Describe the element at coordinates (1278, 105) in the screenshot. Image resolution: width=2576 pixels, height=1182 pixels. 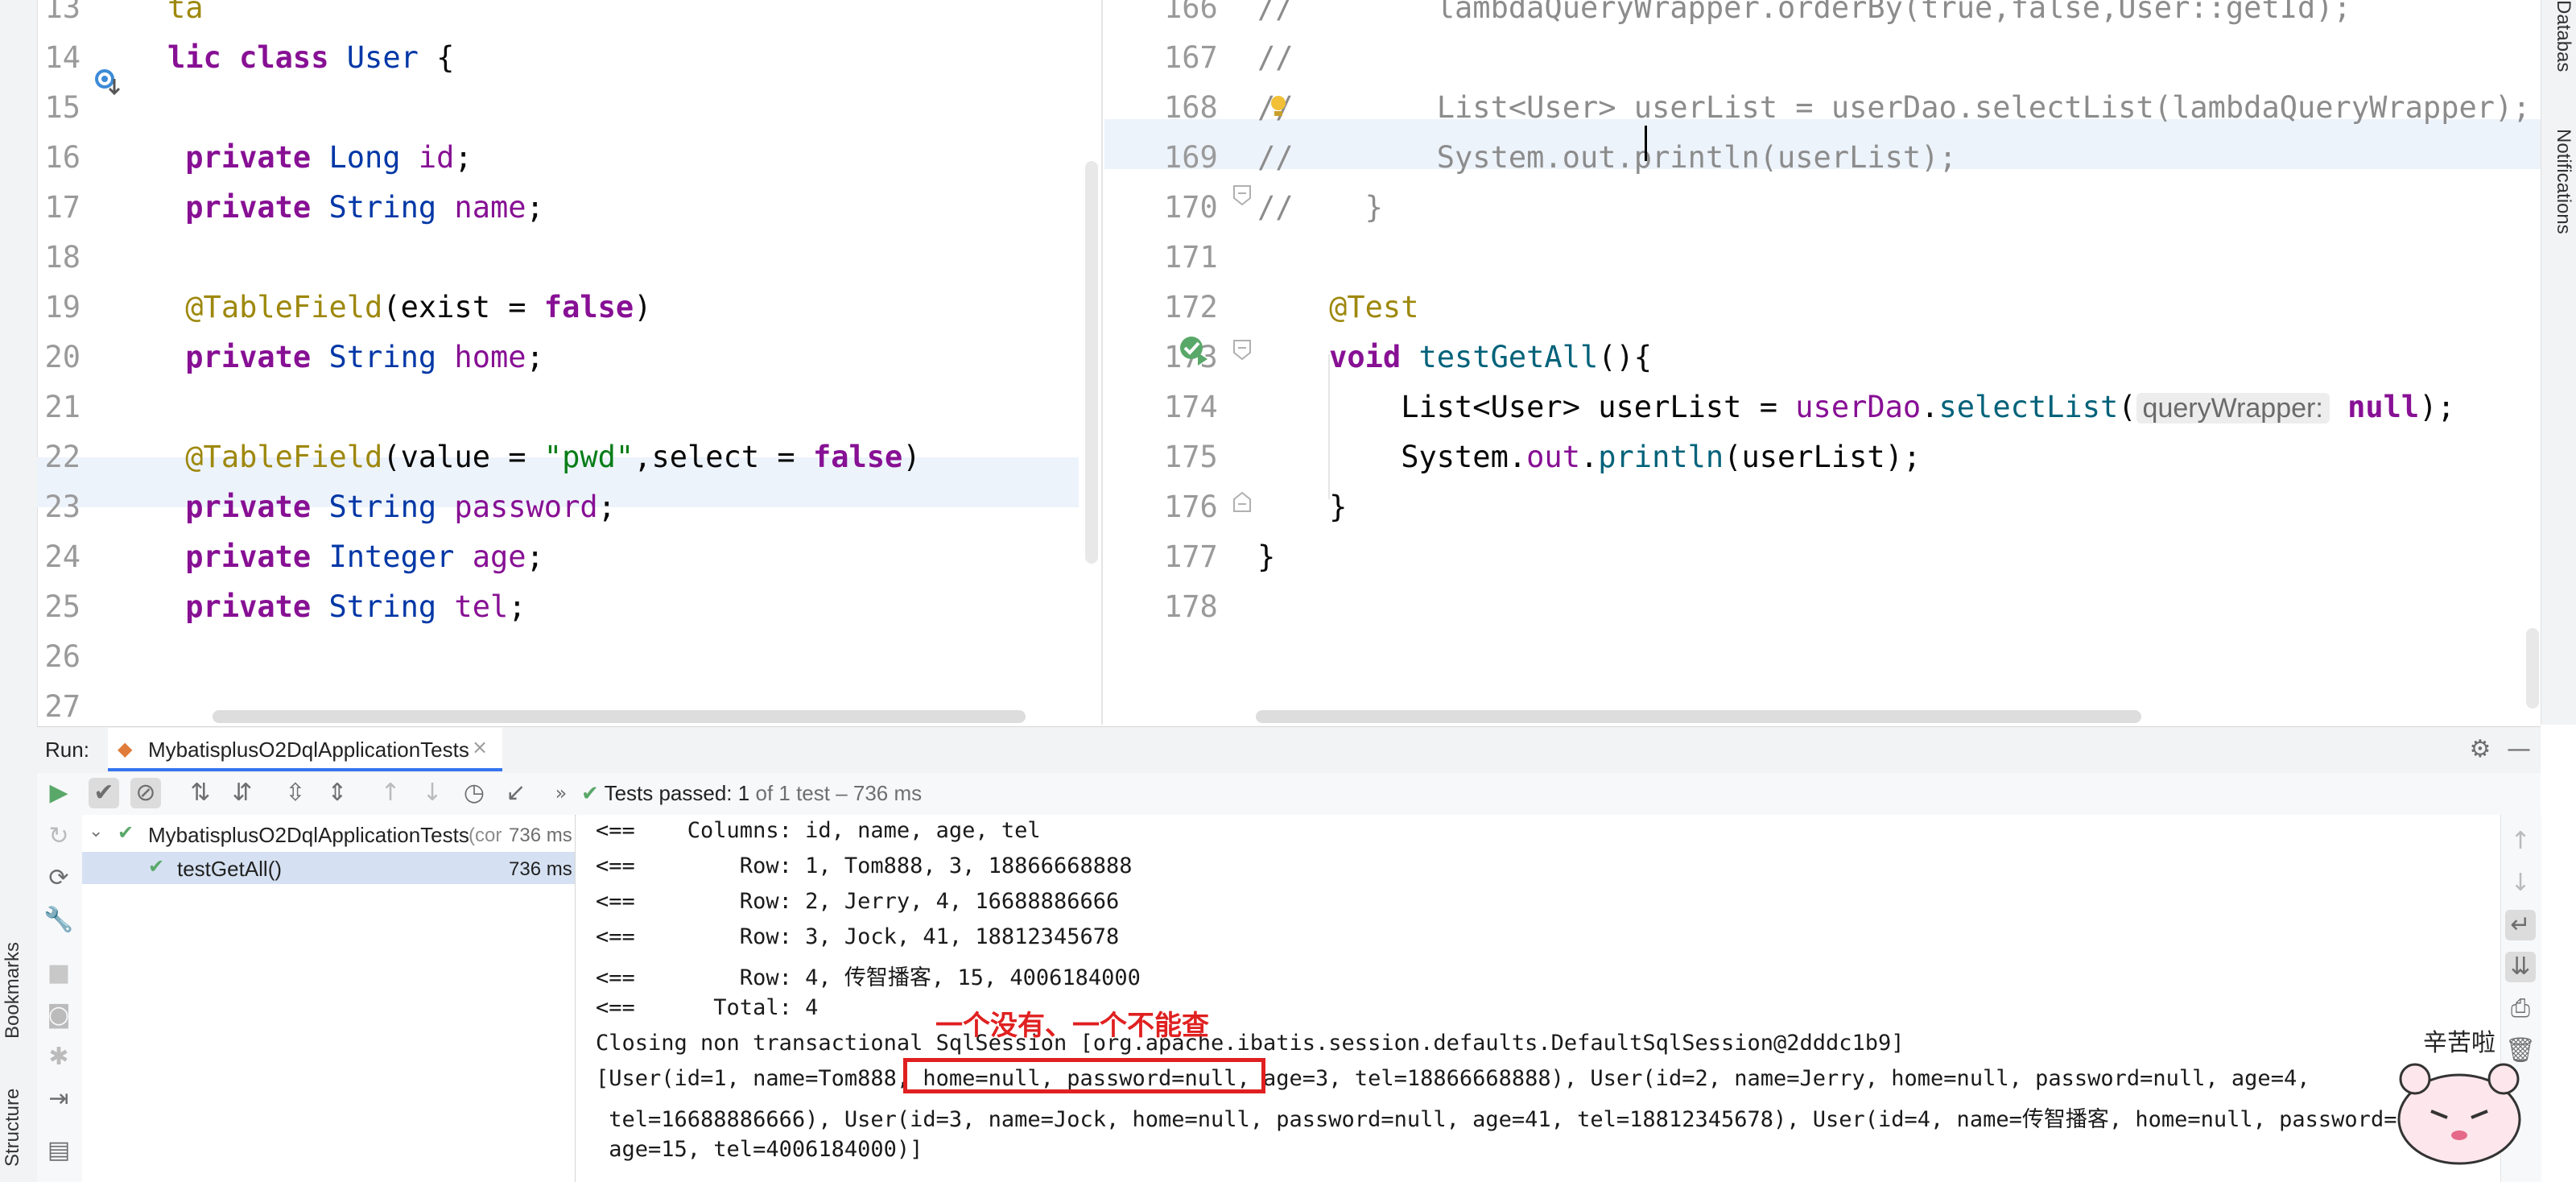
I see `intention-bulb-icon` at that location.